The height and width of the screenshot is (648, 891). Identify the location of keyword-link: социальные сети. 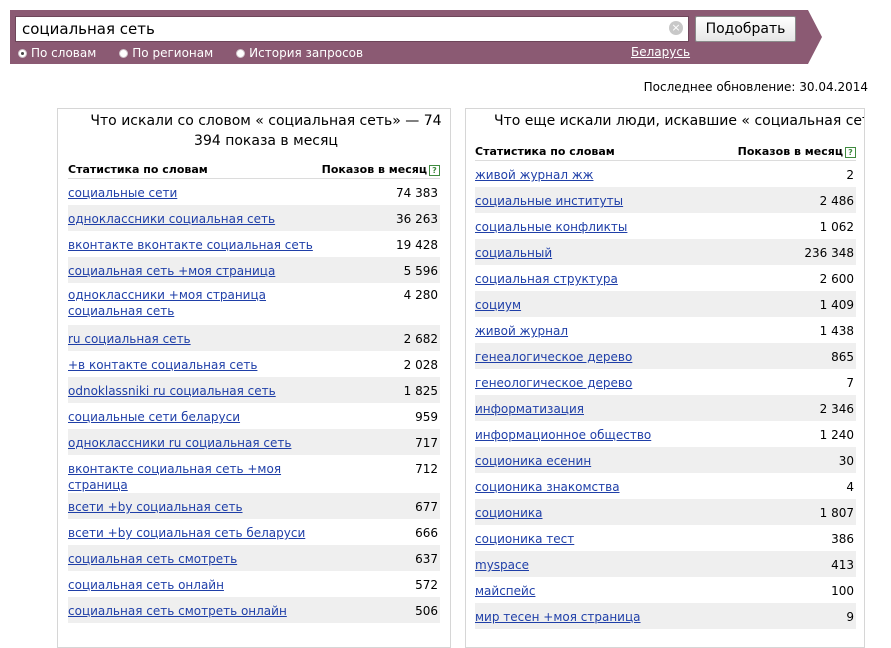
(122, 193).